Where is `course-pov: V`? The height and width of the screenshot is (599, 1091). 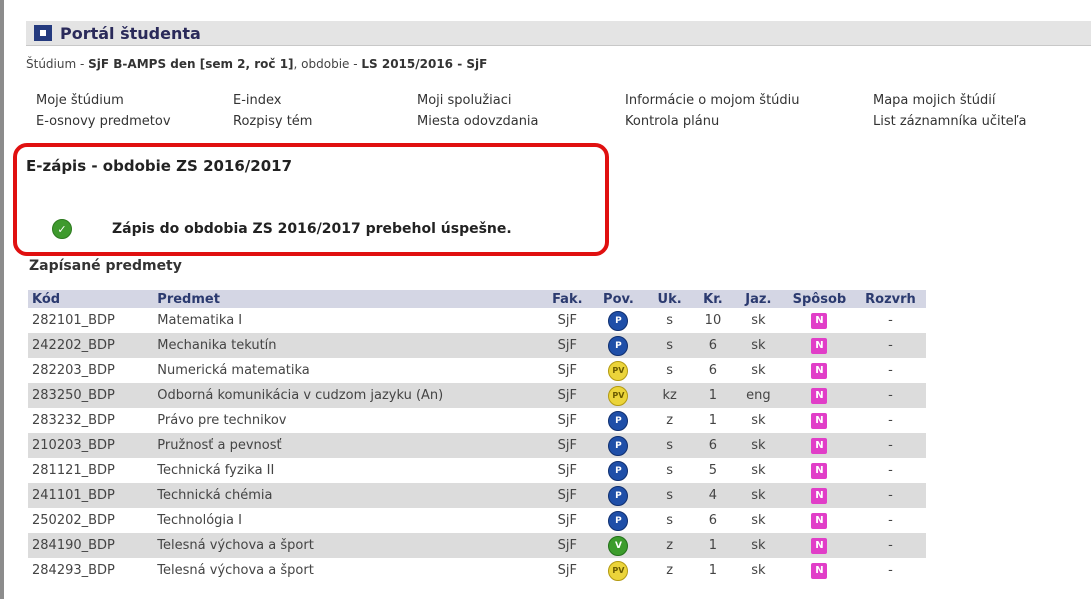 course-pov: V is located at coordinates (618, 545).